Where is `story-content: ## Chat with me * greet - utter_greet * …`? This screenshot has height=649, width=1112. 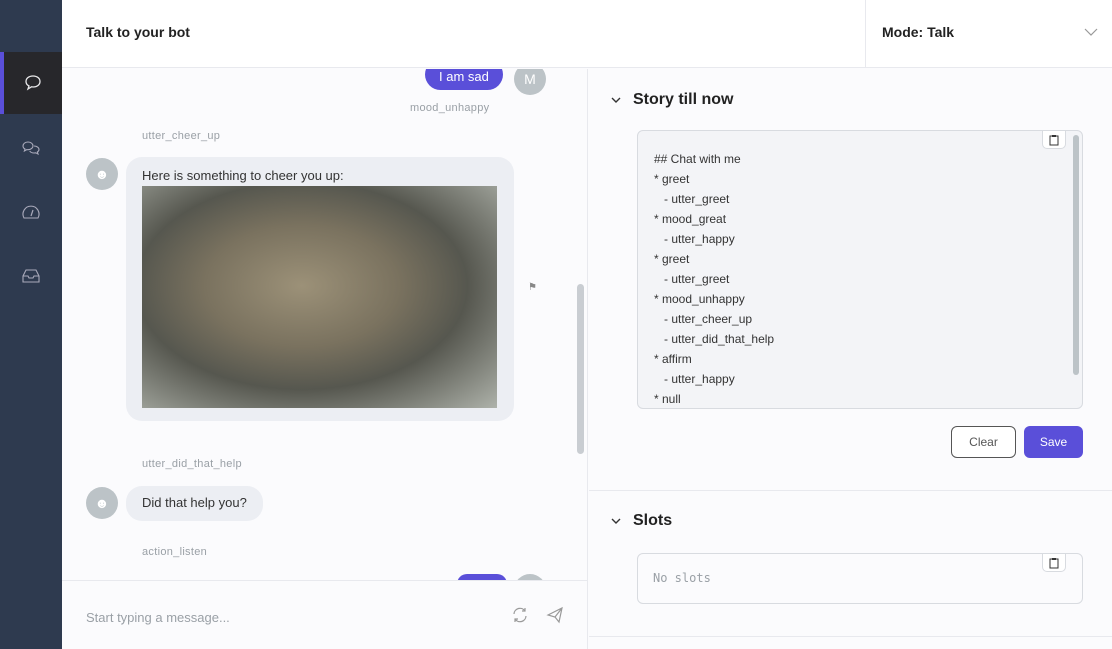 story-content: ## Chat with me * greet - utter_greet * … is located at coordinates (714, 279).